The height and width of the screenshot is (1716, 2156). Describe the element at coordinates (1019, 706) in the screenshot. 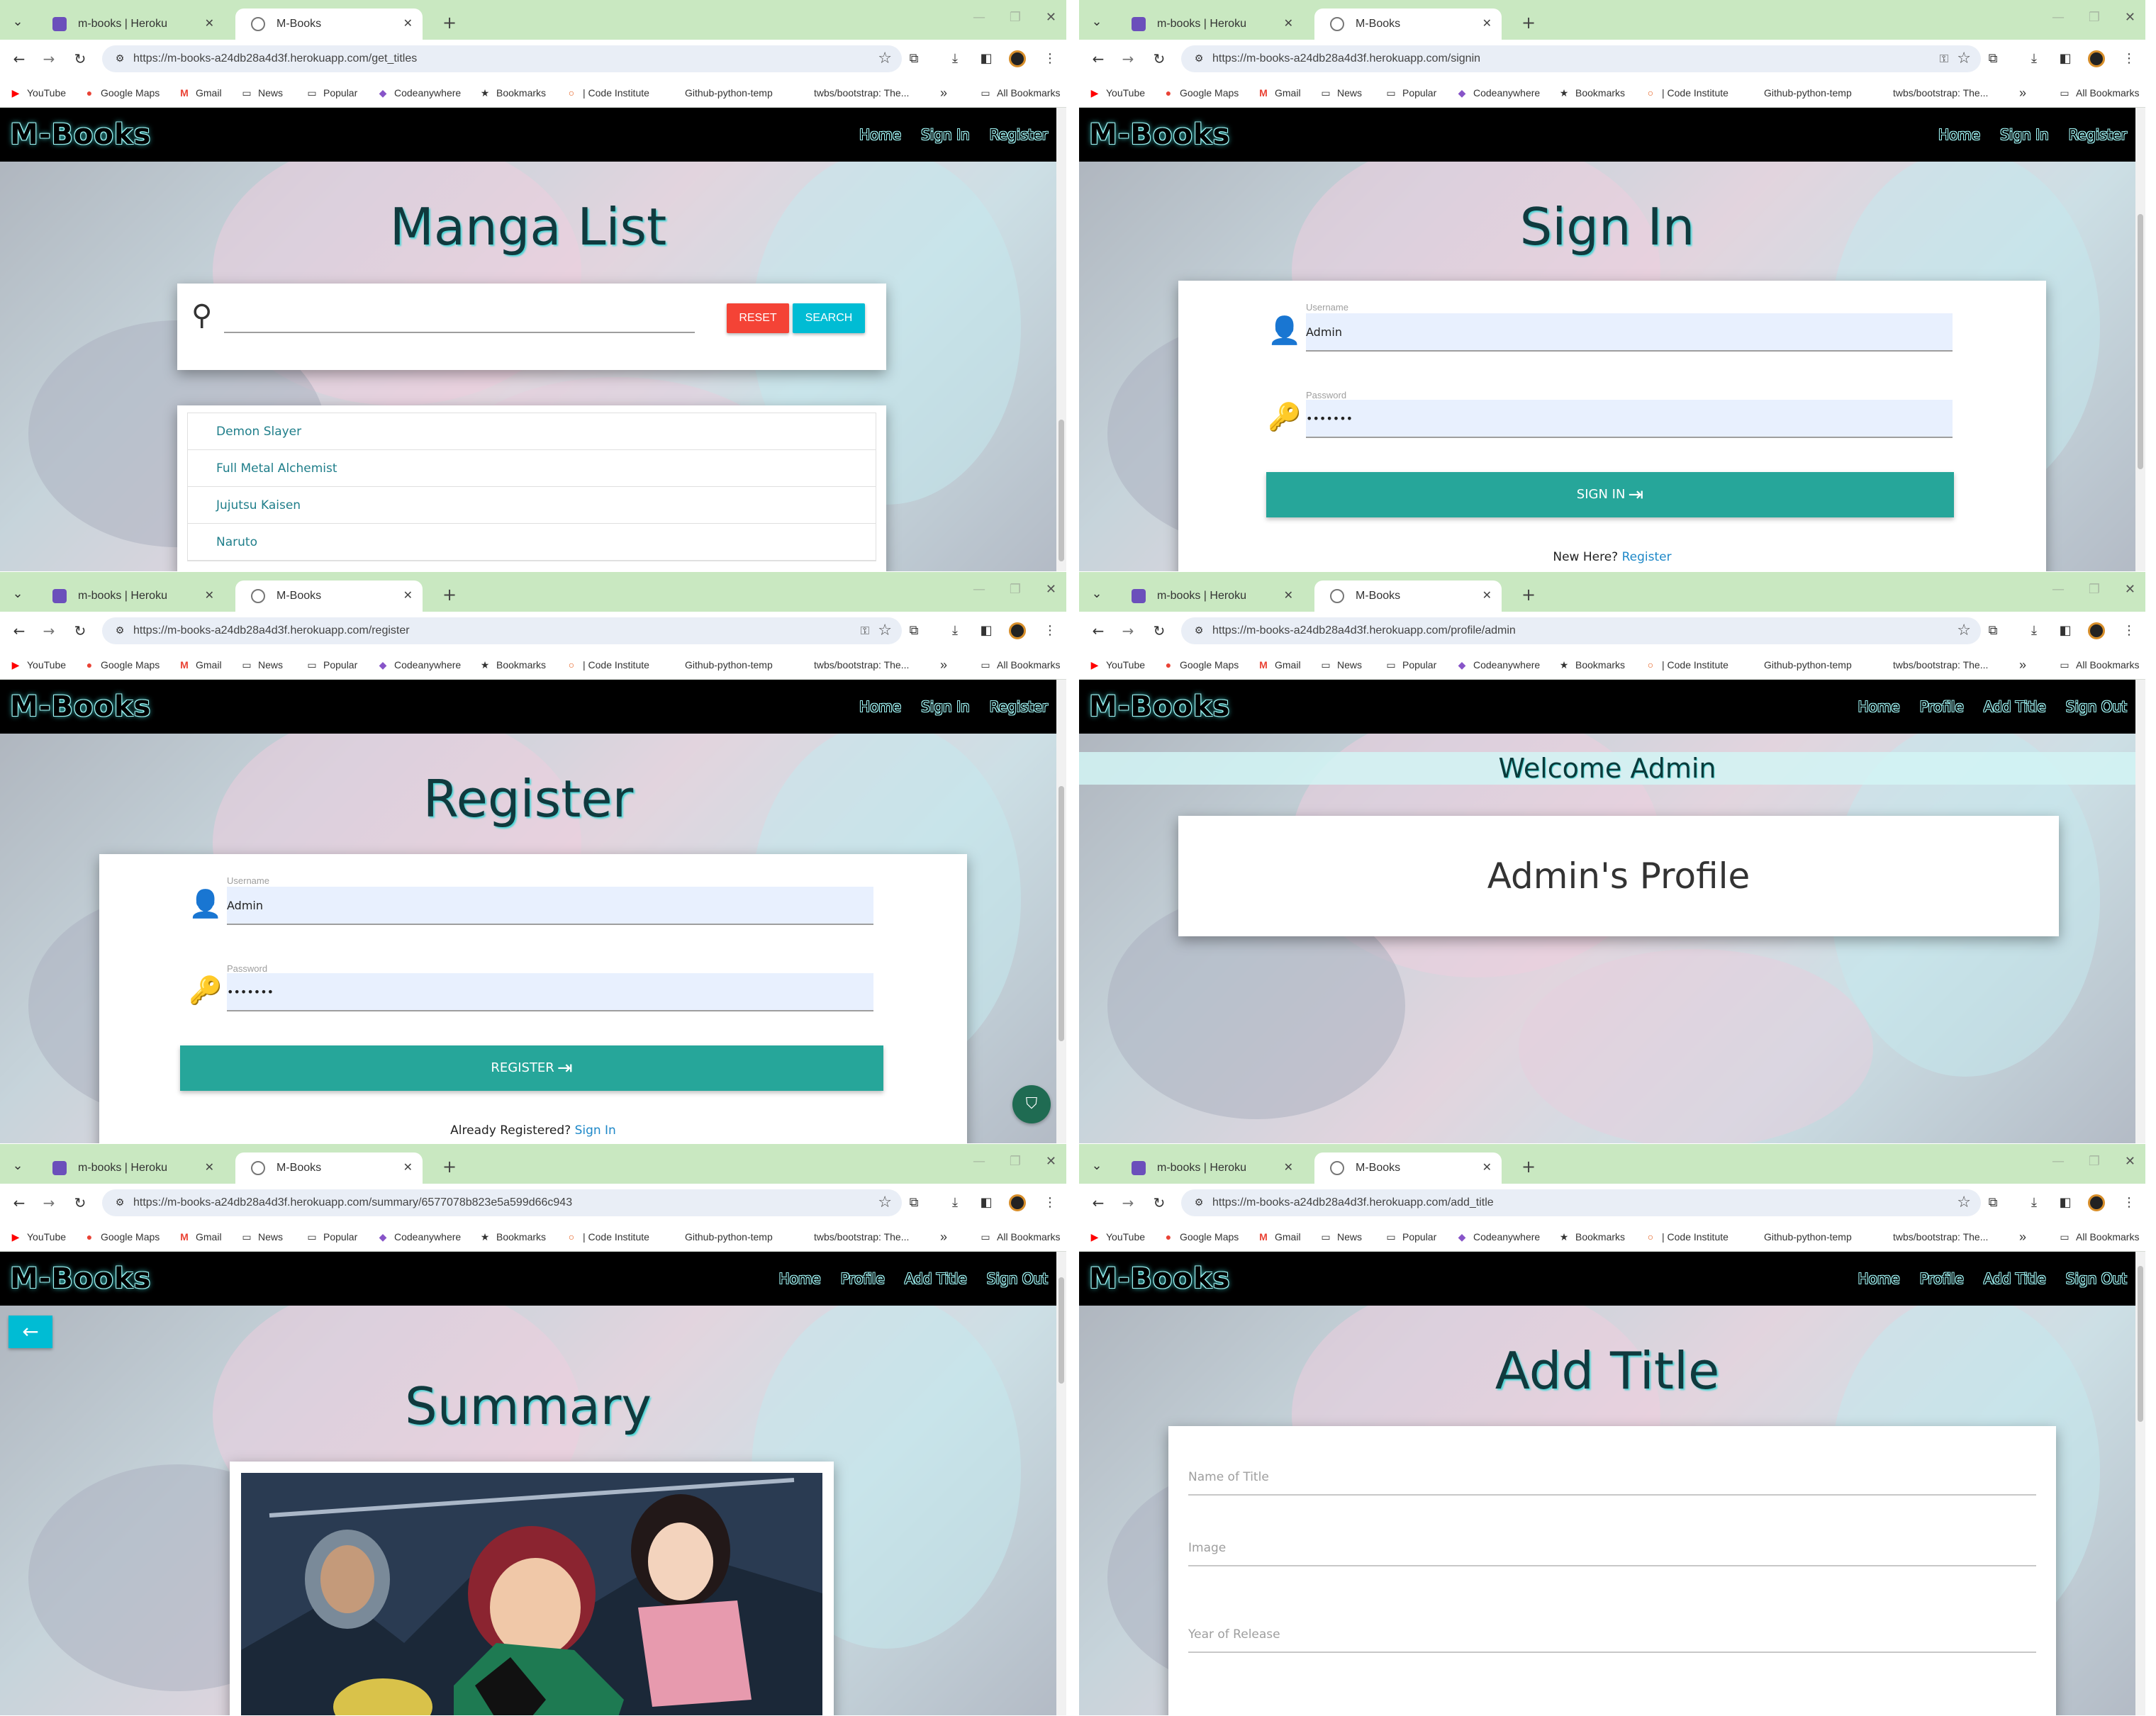

I see `nav-register: Register` at that location.